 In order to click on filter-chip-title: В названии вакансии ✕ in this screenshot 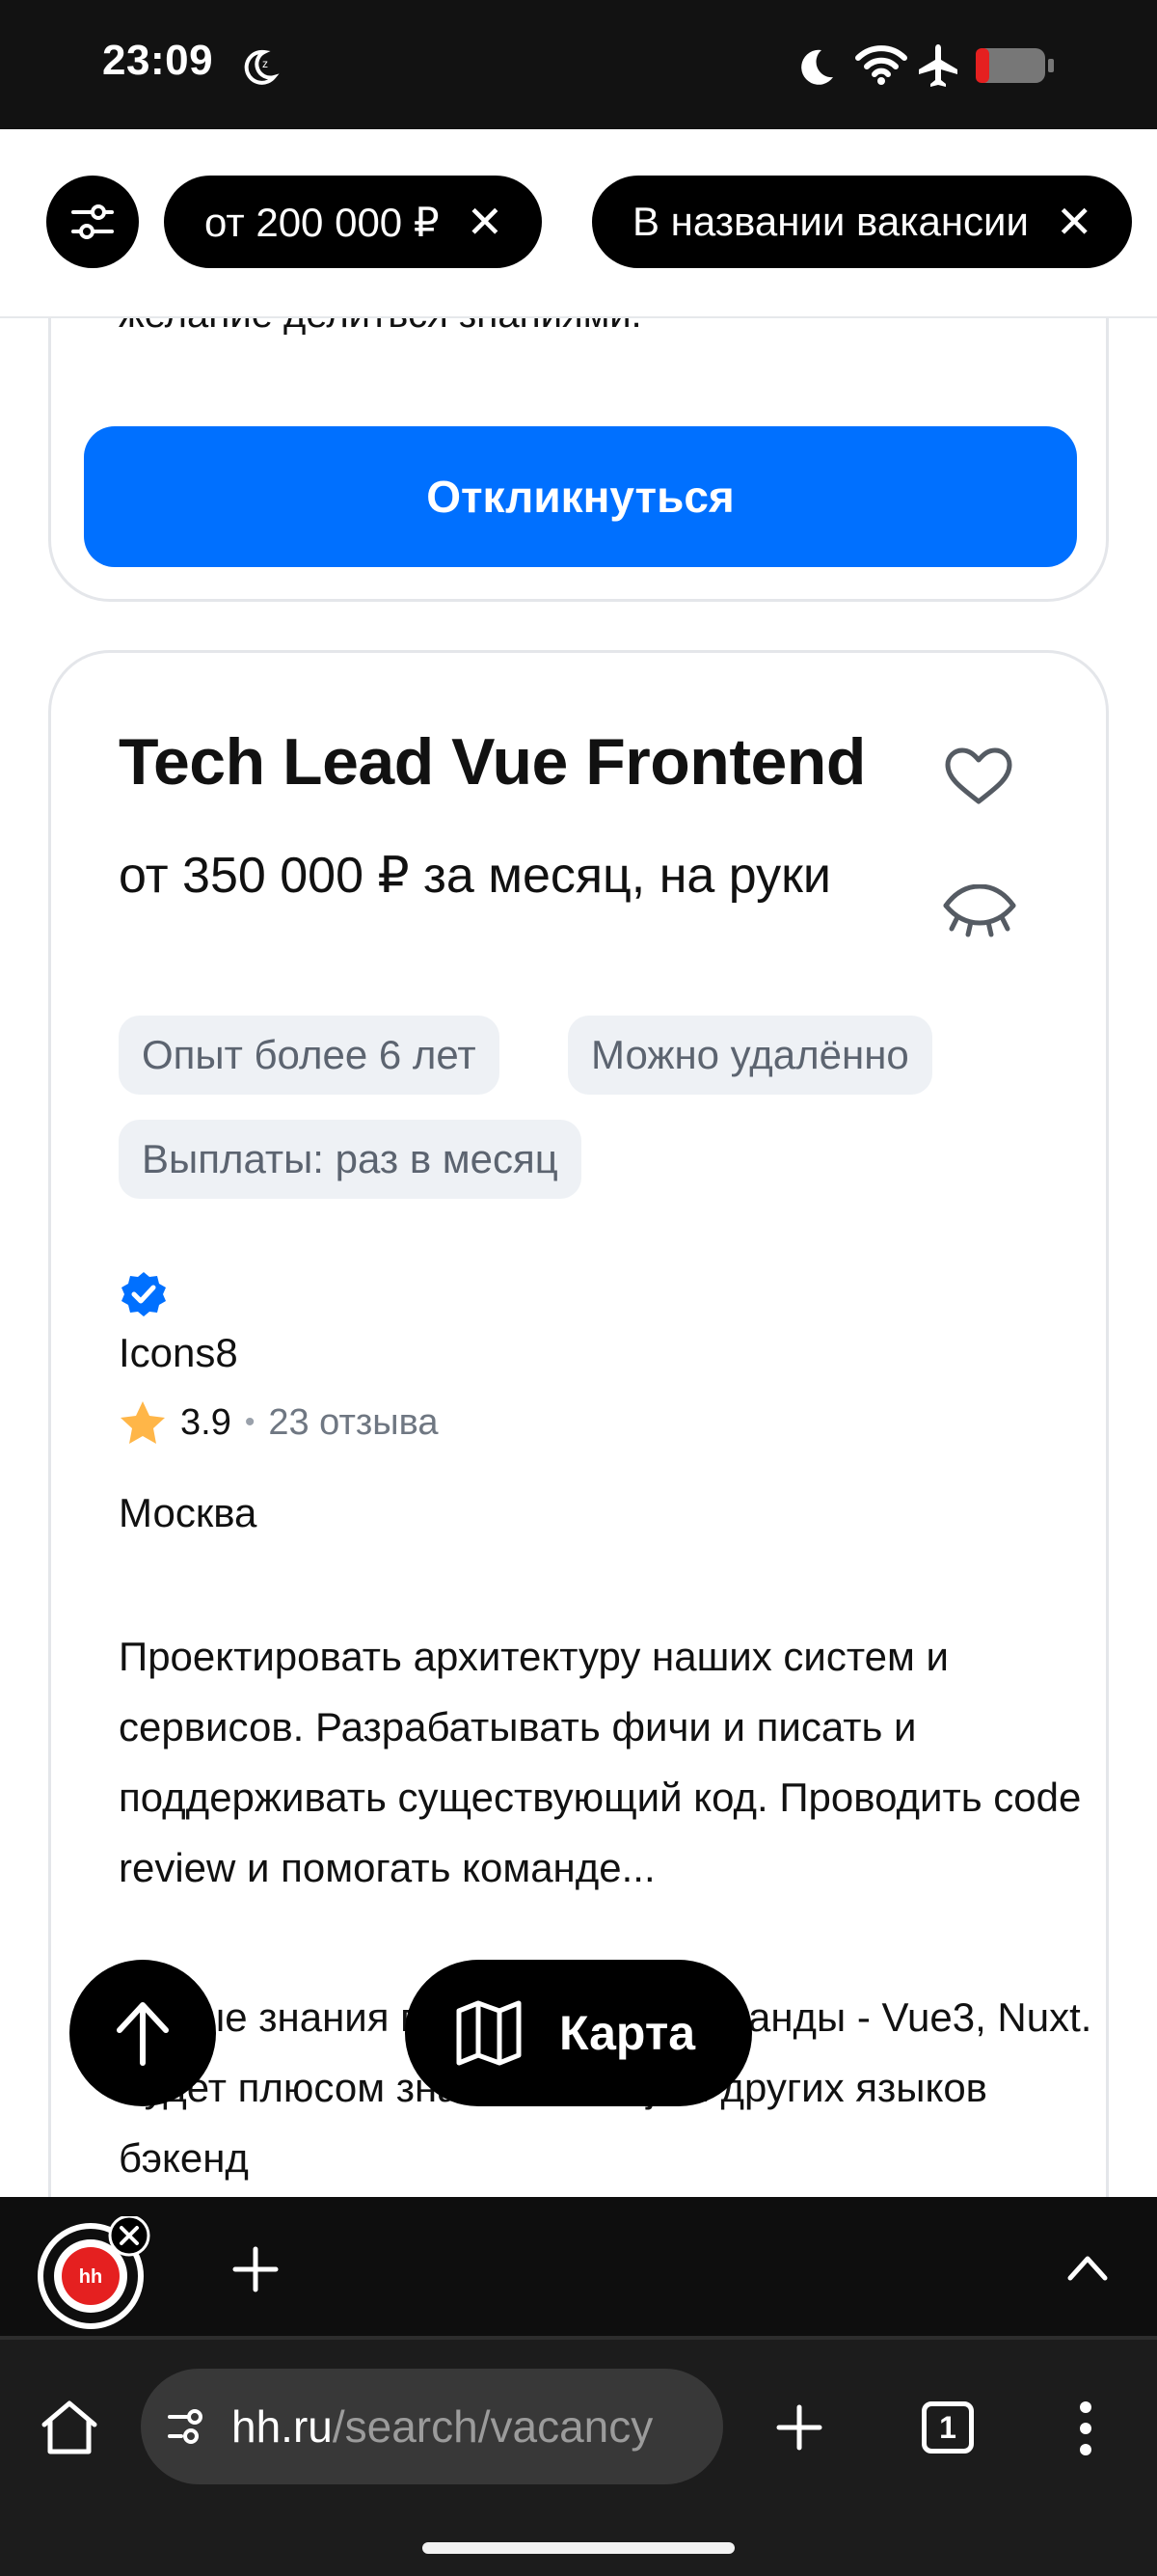, I will do `click(862, 222)`.